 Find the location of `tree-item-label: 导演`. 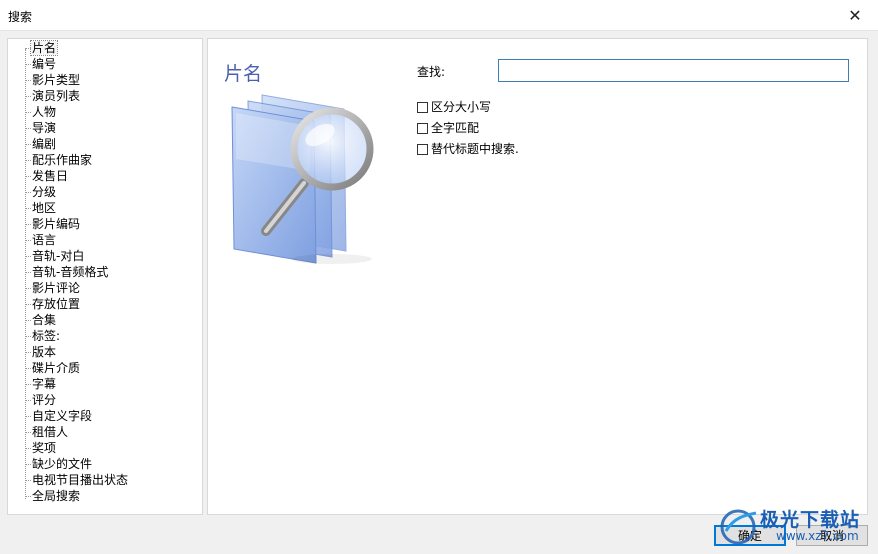

tree-item-label: 导演 is located at coordinates (44, 128).